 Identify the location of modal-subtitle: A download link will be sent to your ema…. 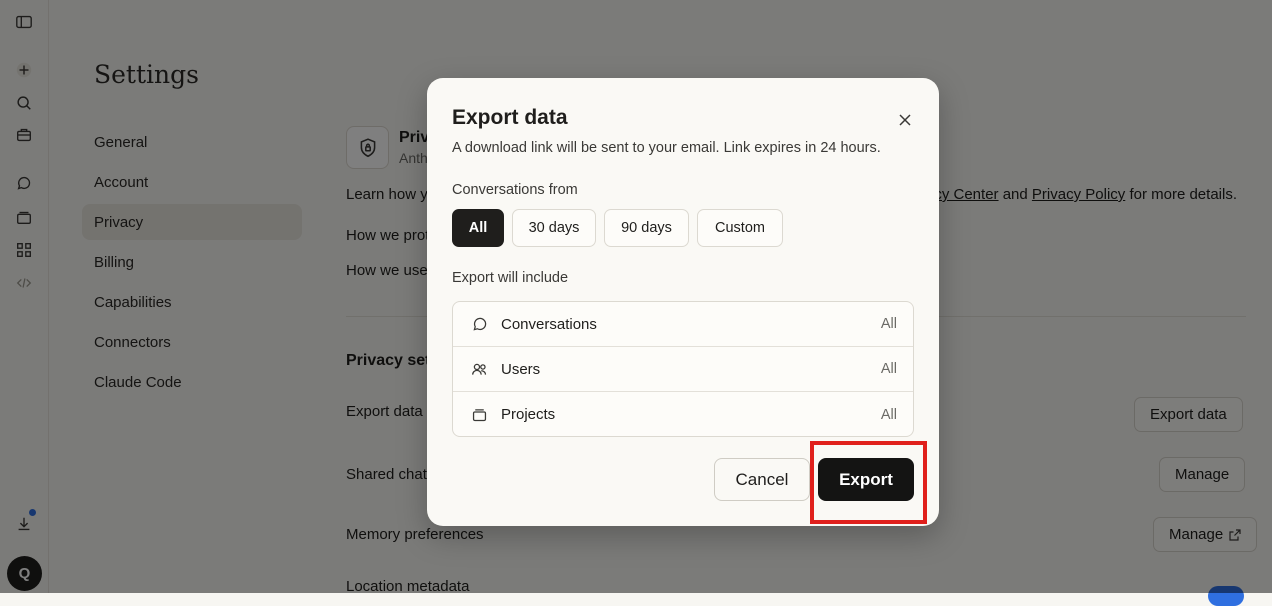
(666, 148).